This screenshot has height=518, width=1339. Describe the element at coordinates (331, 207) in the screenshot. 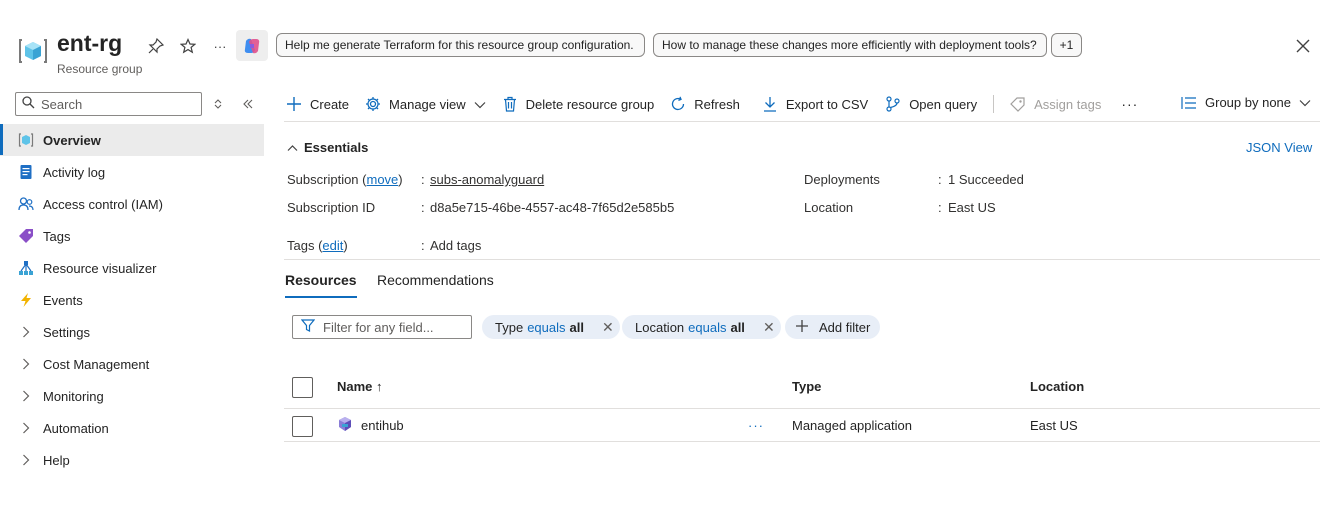

I see `subscription-id-label: Subscription ID` at that location.